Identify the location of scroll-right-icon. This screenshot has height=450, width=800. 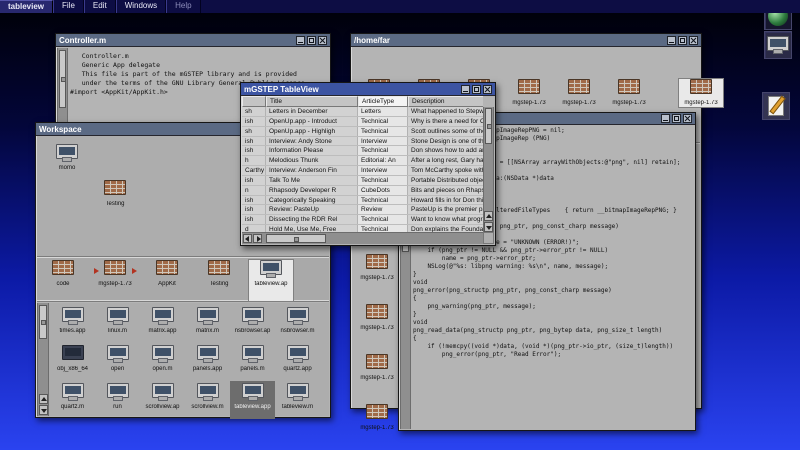
(257, 238).